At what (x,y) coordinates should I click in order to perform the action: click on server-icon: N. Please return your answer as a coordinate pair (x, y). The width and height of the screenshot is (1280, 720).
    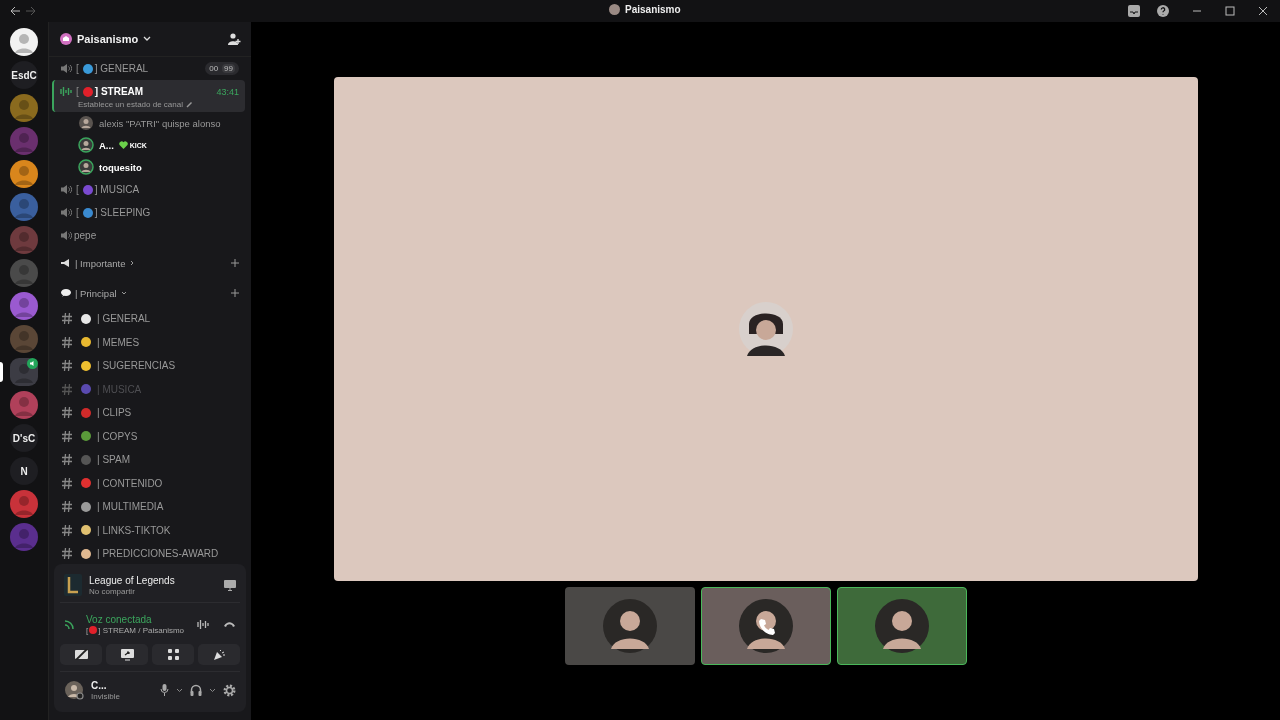
    Looking at the image, I should click on (24, 471).